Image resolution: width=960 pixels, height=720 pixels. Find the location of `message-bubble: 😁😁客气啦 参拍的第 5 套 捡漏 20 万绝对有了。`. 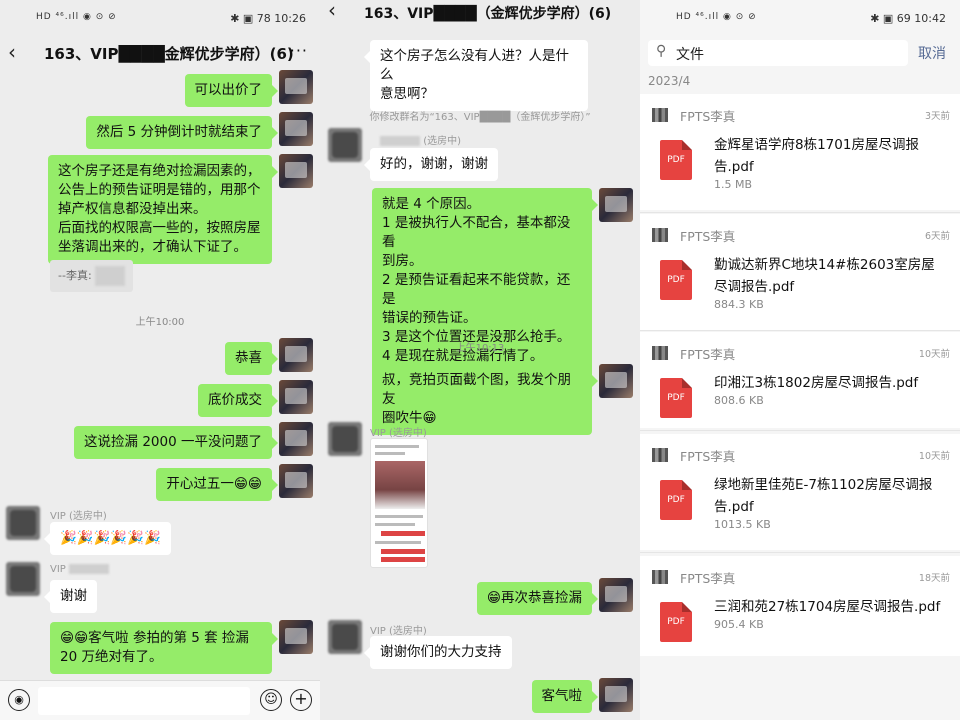

message-bubble: 😁😁客气啦 参拍的第 5 套 捡漏 20 万绝对有了。 is located at coordinates (164, 648).